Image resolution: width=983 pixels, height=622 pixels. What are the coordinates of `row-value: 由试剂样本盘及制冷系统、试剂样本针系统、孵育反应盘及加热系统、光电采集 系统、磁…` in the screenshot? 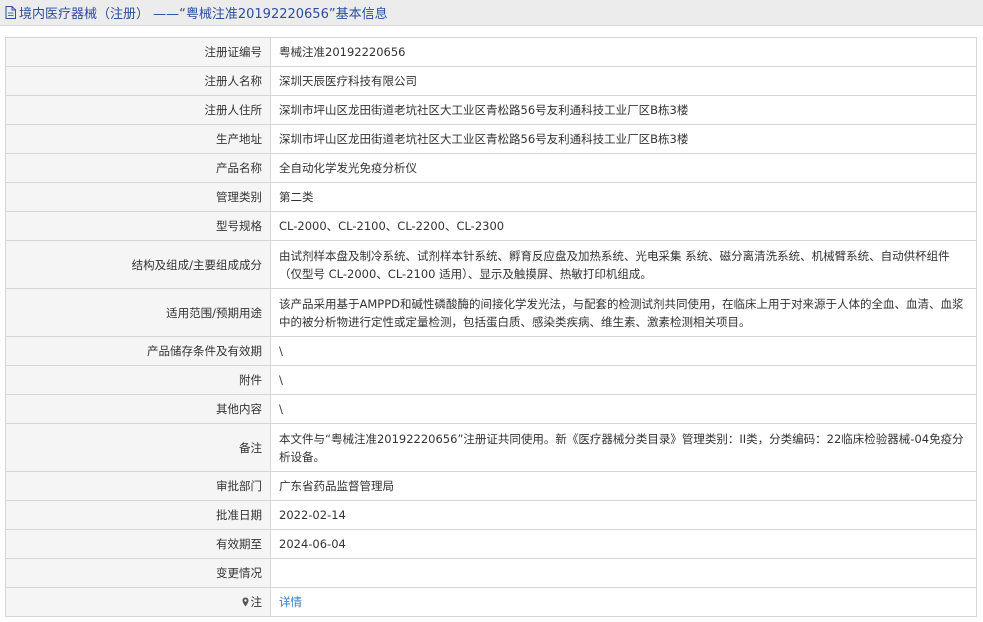 It's located at (623, 264).